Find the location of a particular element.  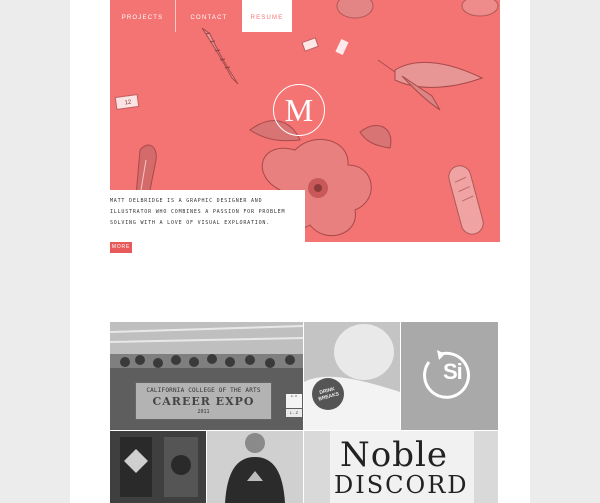

caterpillar-illustration is located at coordinates (220, 56).